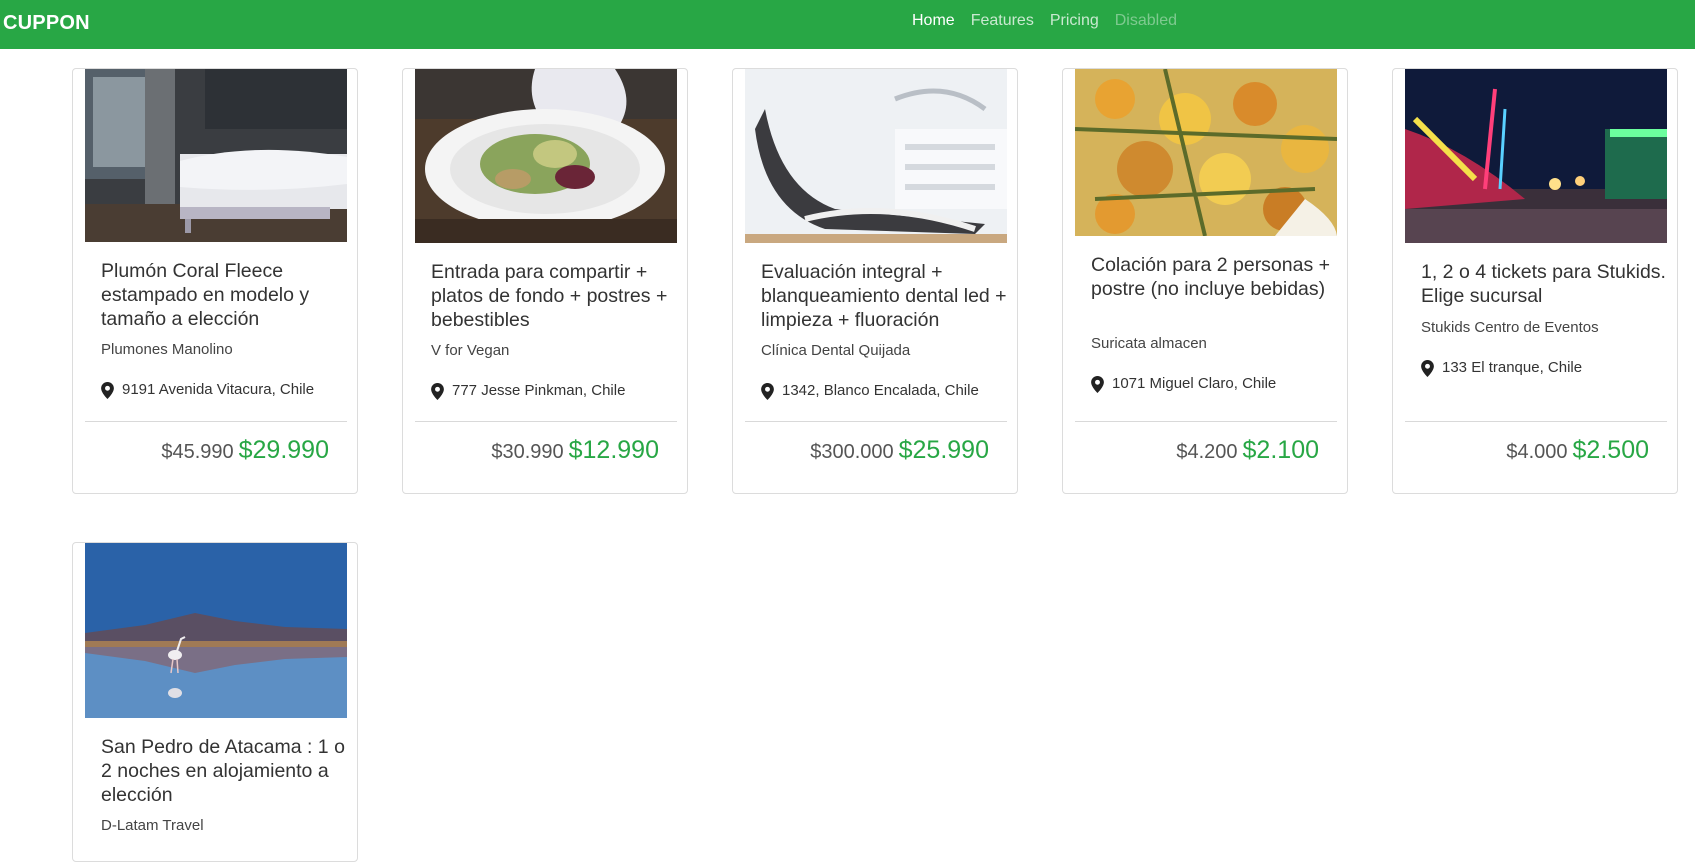 This screenshot has width=1695, height=862. I want to click on deal-price: $4.000 $2.500, so click(1577, 450).